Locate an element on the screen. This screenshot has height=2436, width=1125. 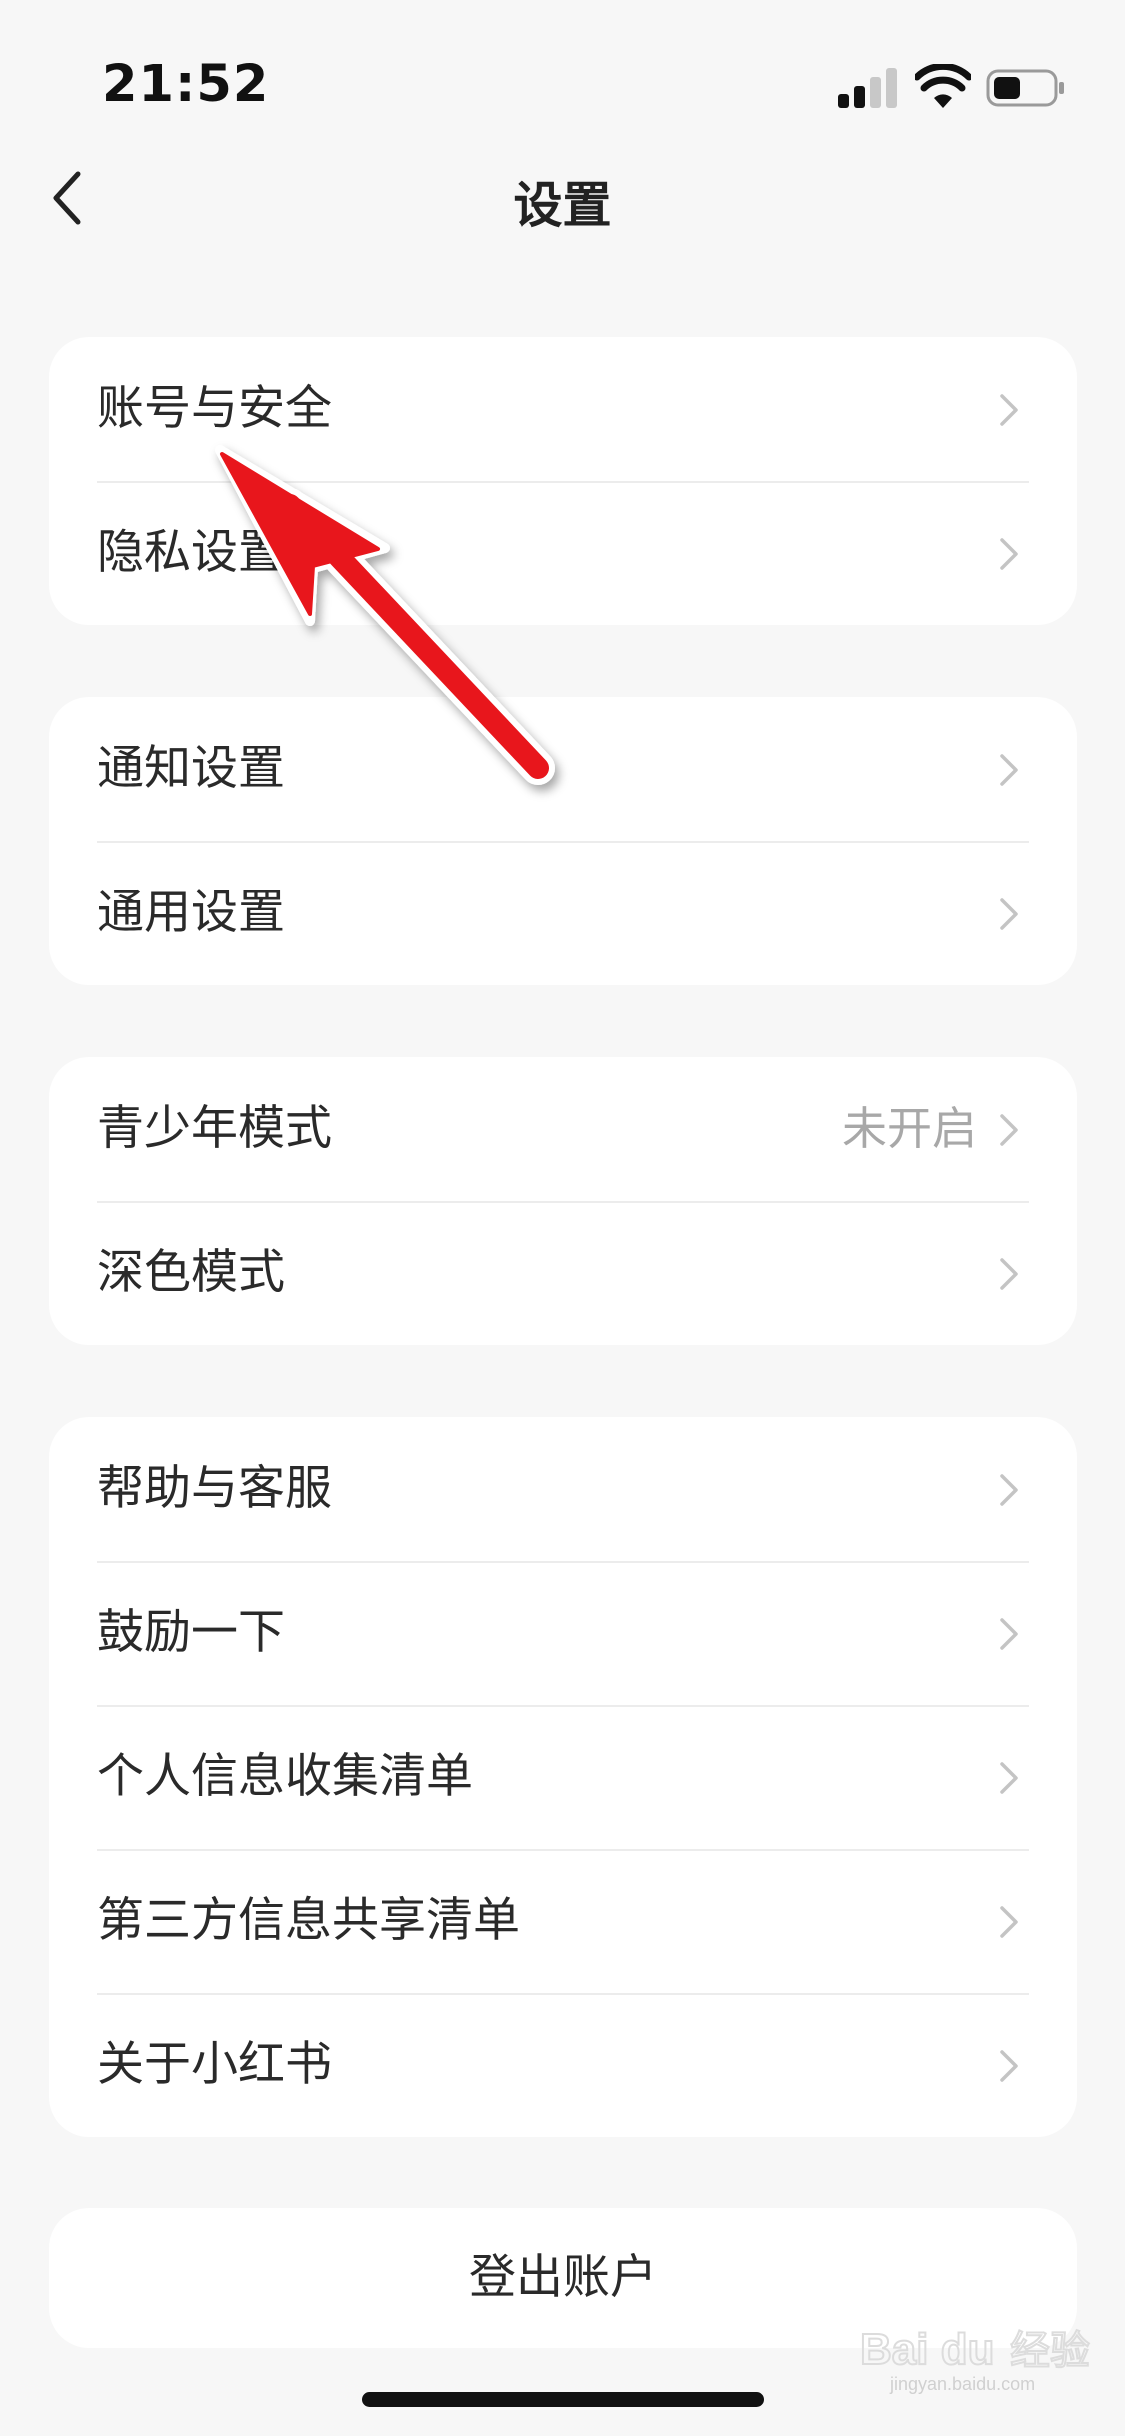
teen-mode-label: 青少年模式 is located at coordinates (214, 1128).